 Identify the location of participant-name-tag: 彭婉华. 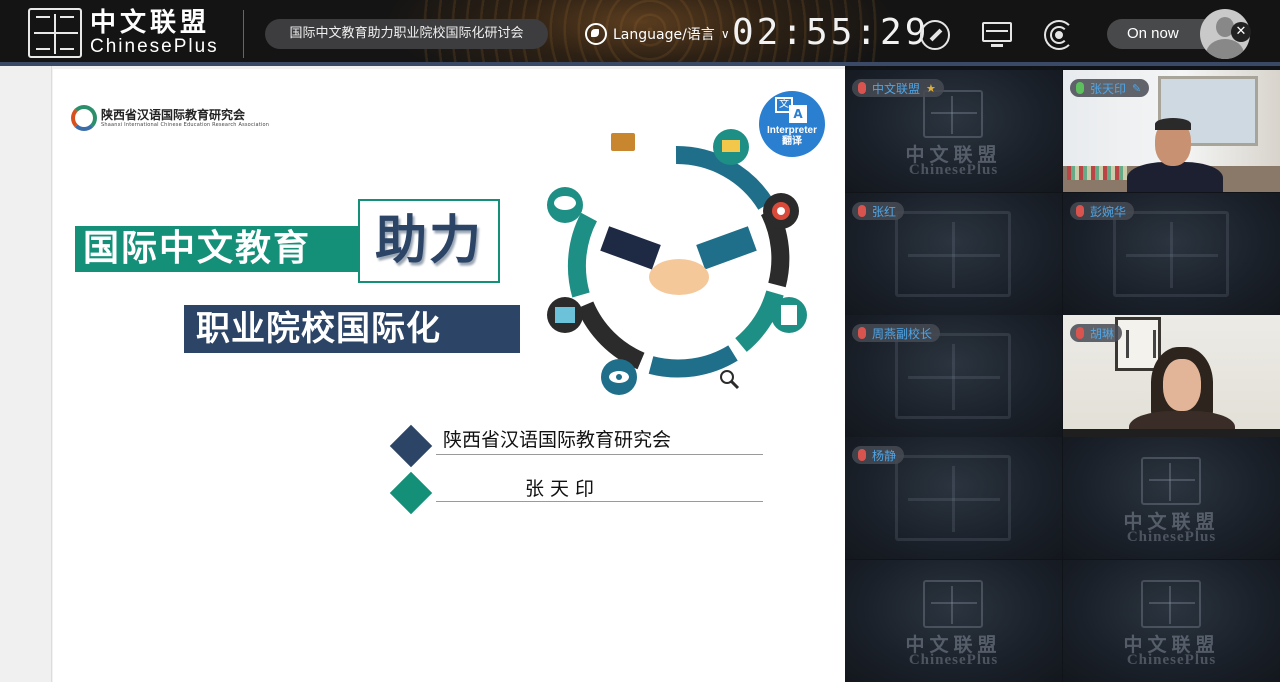
(1102, 211).